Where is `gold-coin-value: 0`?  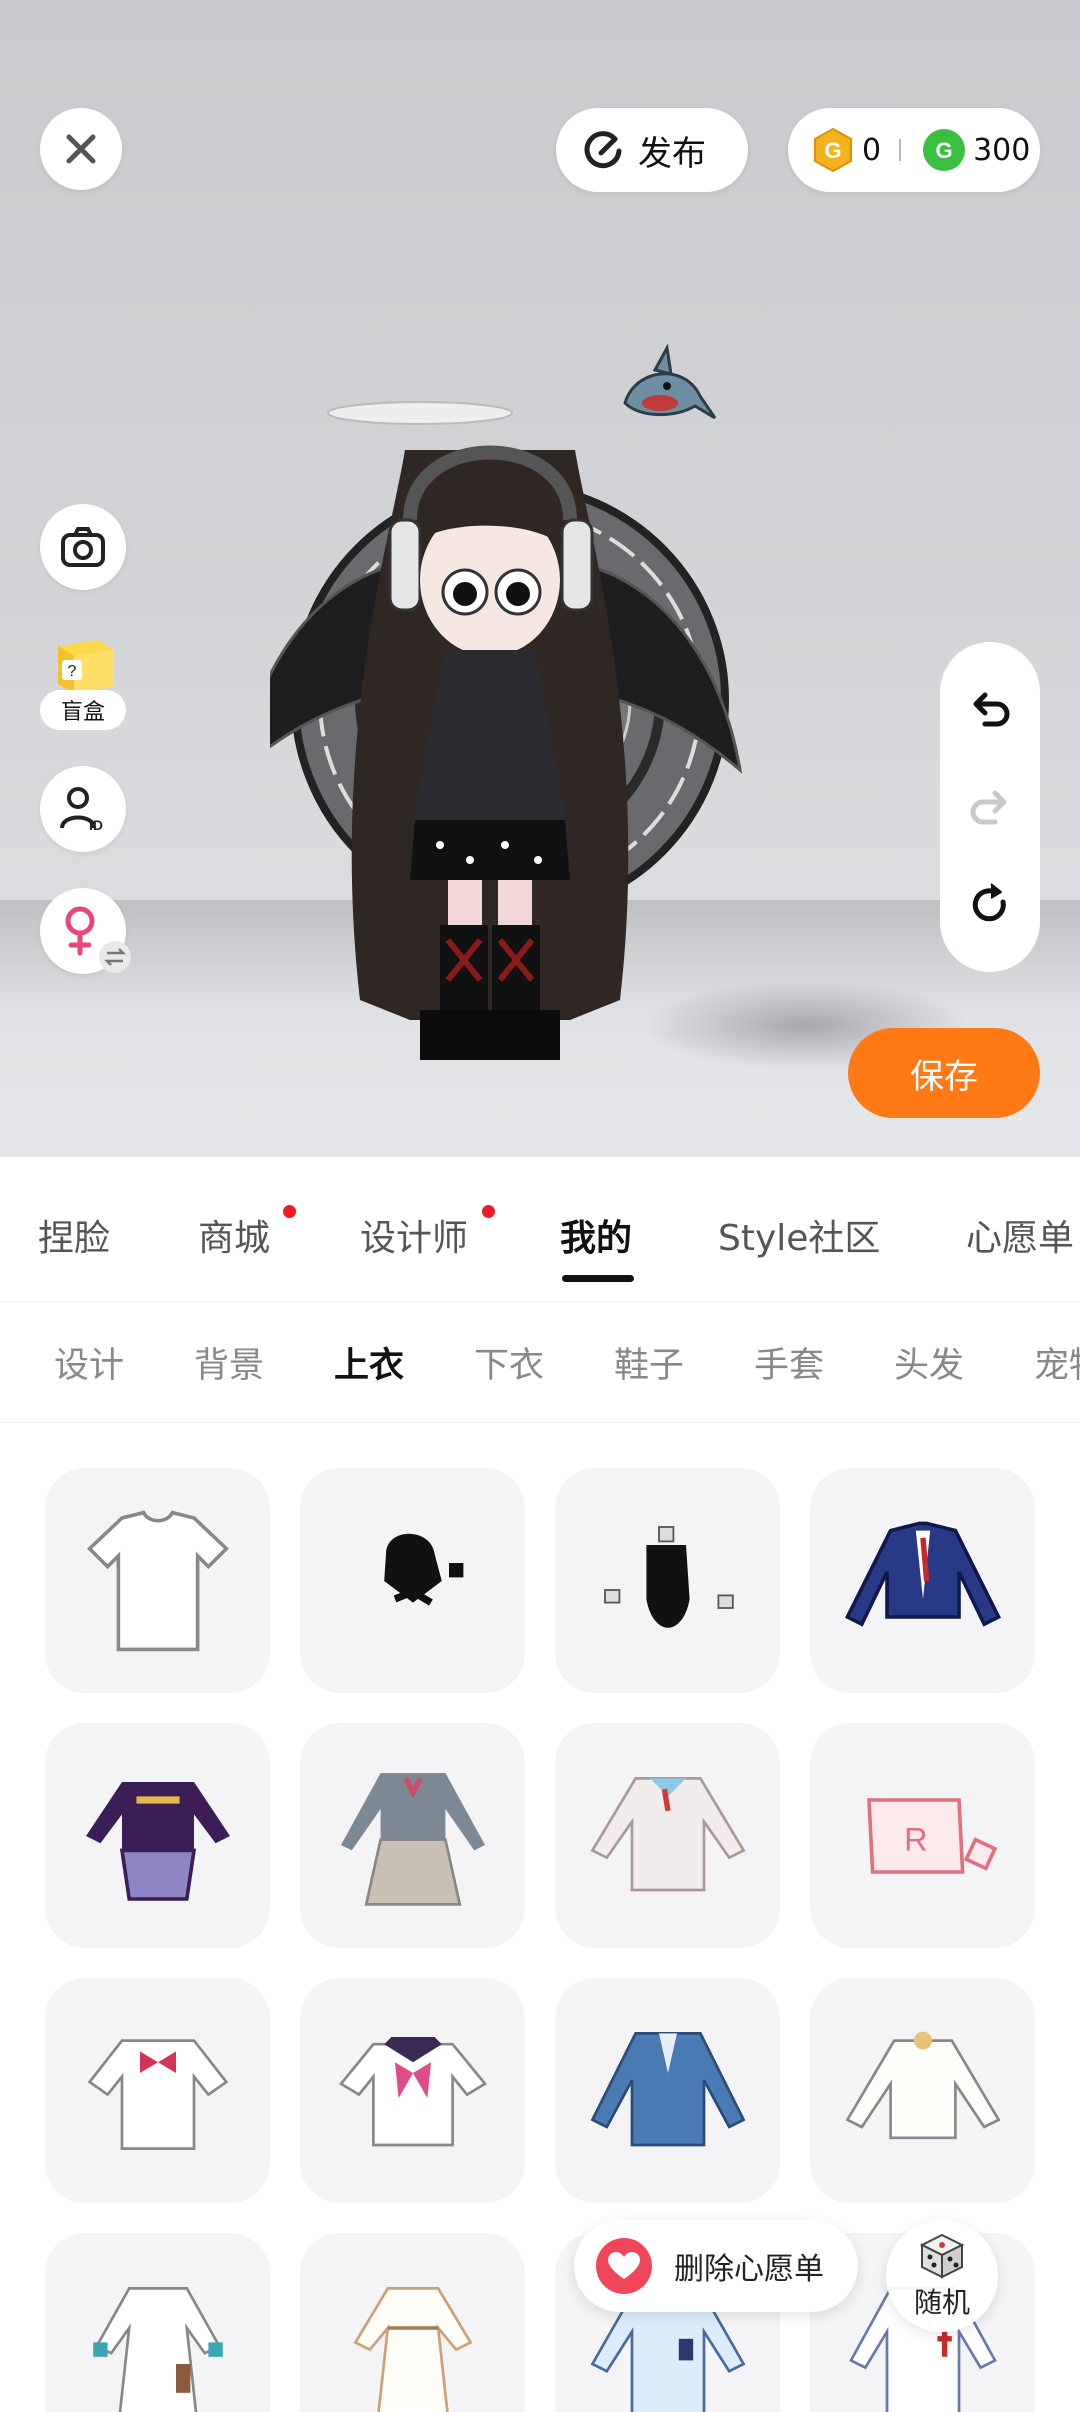
gold-coin-value: 0 is located at coordinates (872, 150).